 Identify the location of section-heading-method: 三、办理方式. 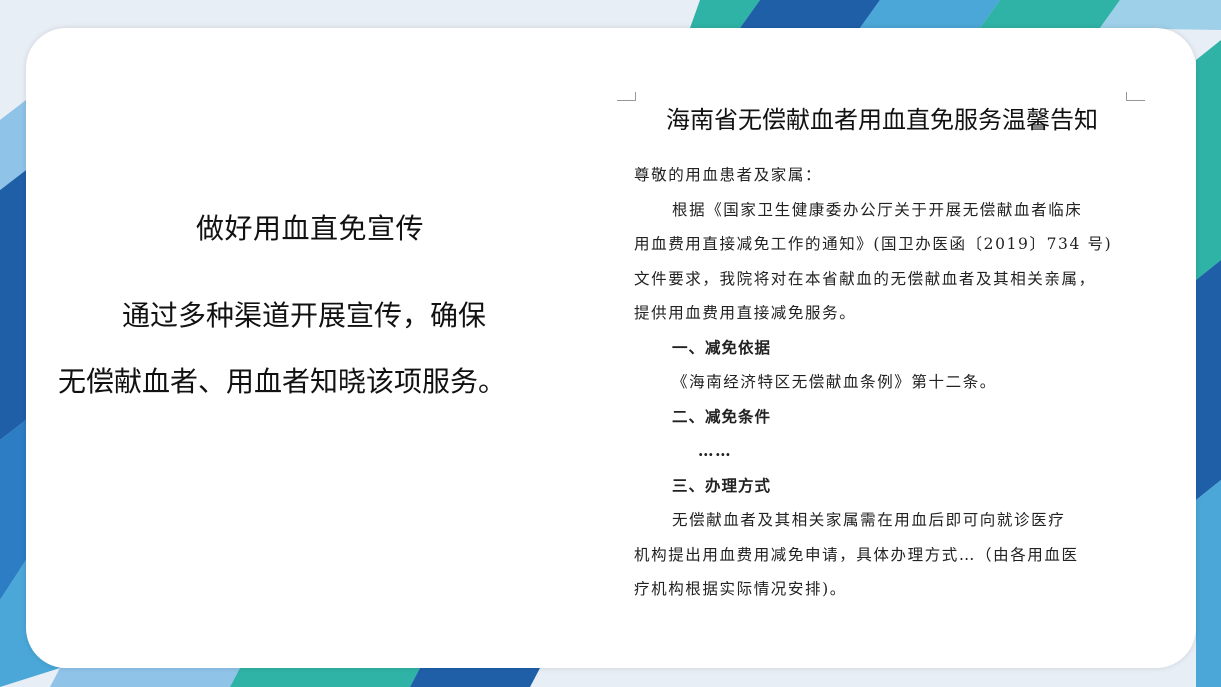
(722, 485).